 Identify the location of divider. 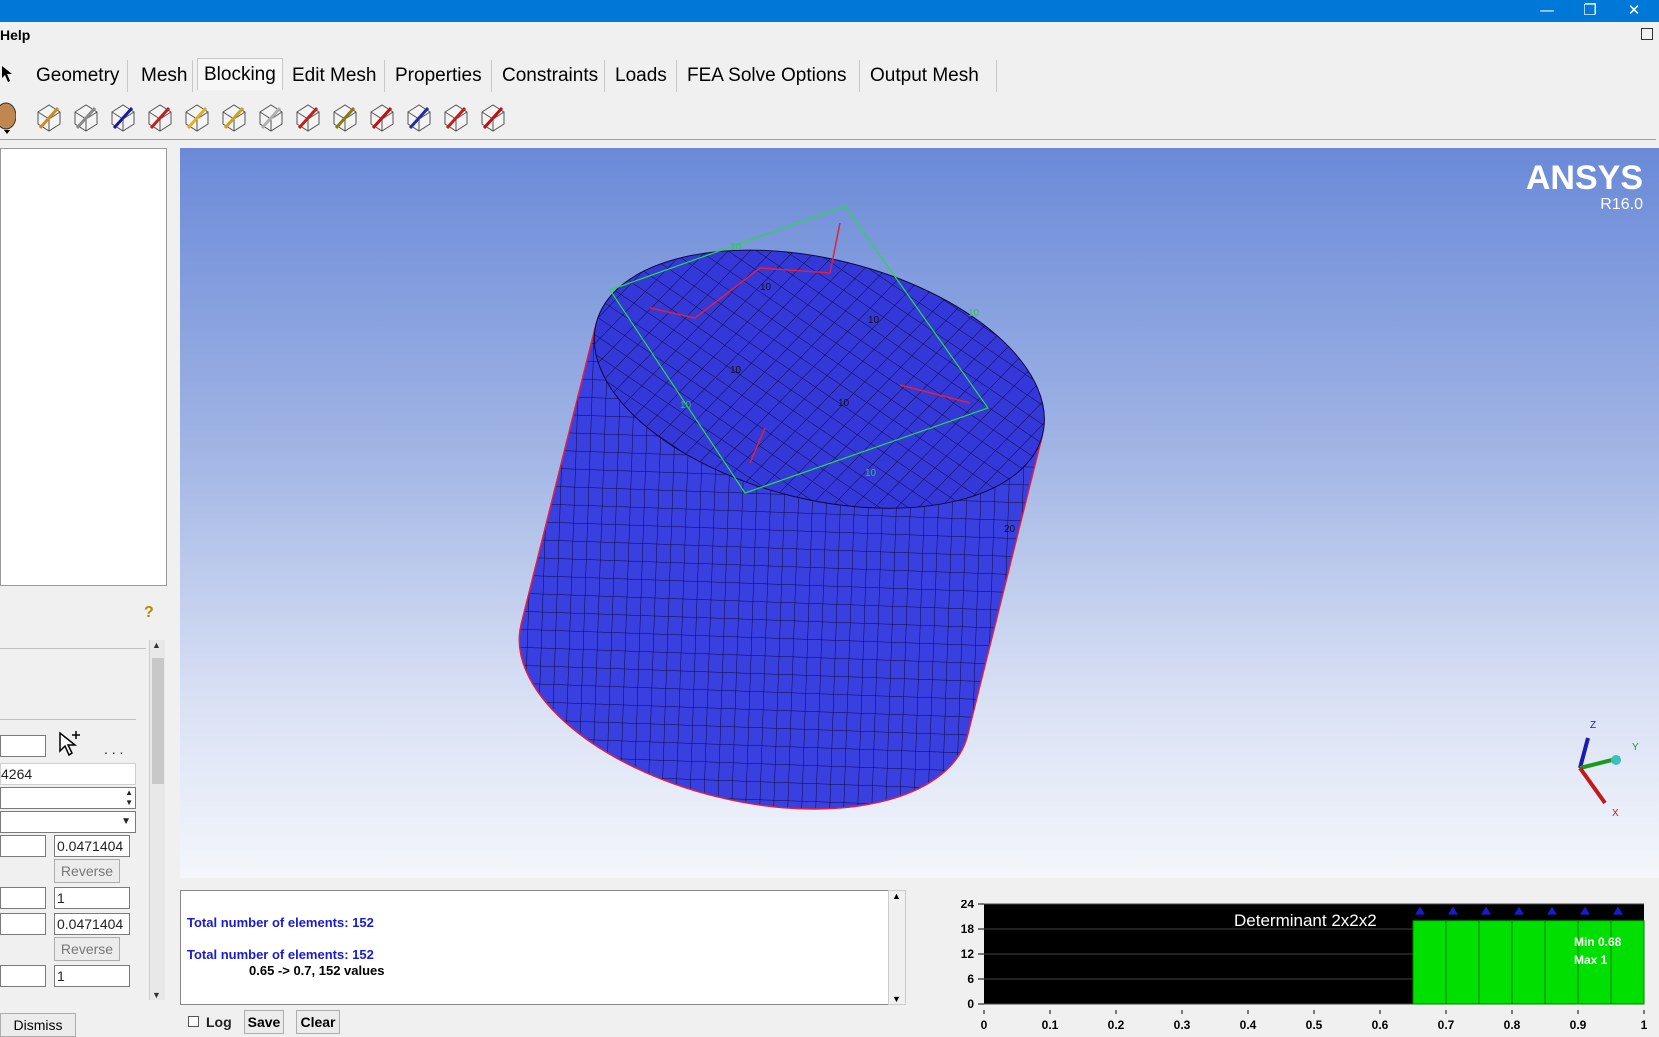
(68, 719).